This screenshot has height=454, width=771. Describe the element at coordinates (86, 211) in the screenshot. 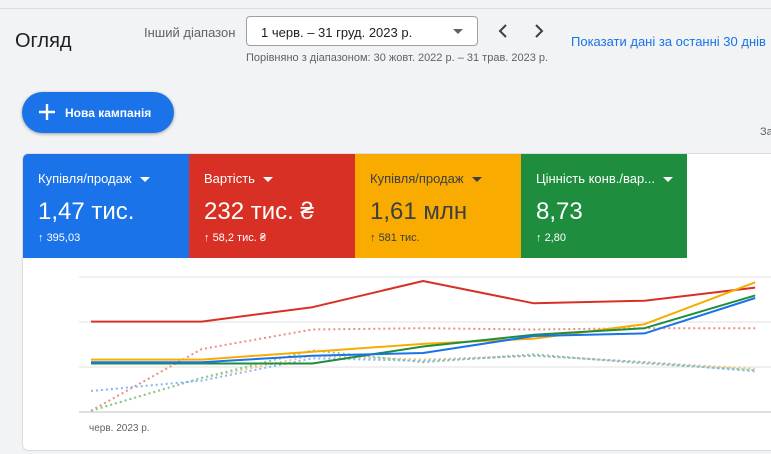

I see `metric-value: 1,47 тис.` at that location.